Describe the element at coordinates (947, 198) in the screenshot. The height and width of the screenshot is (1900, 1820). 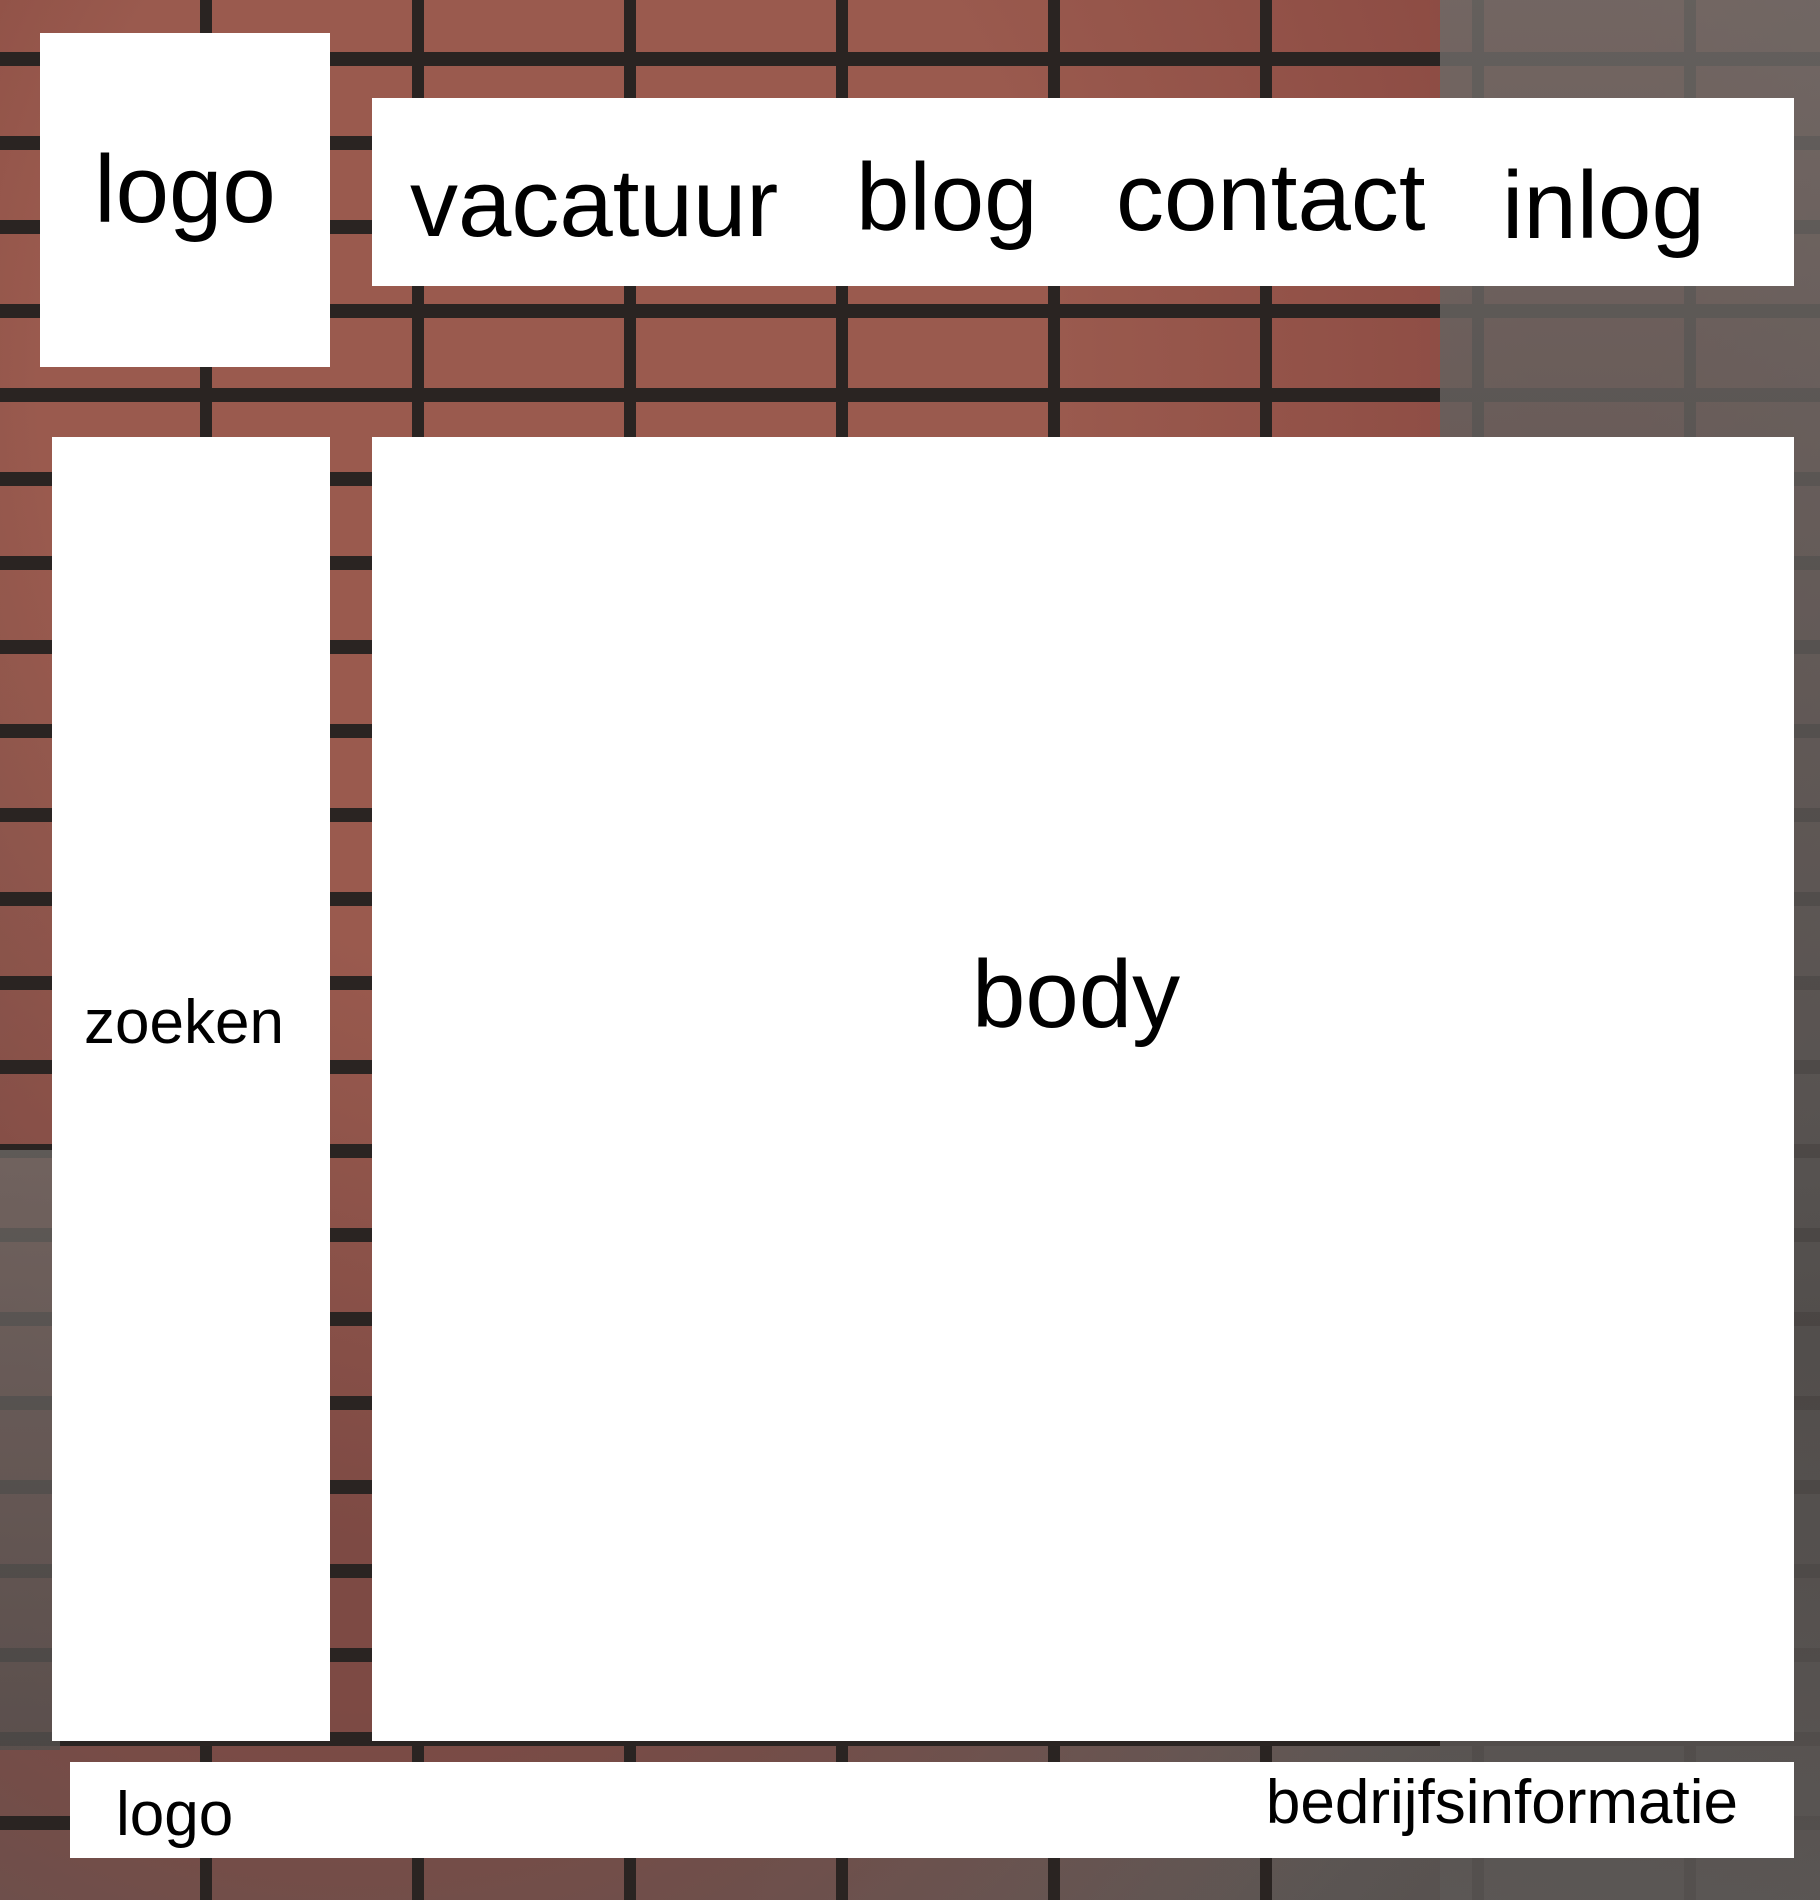
I see `nav-item-blog: blog` at that location.